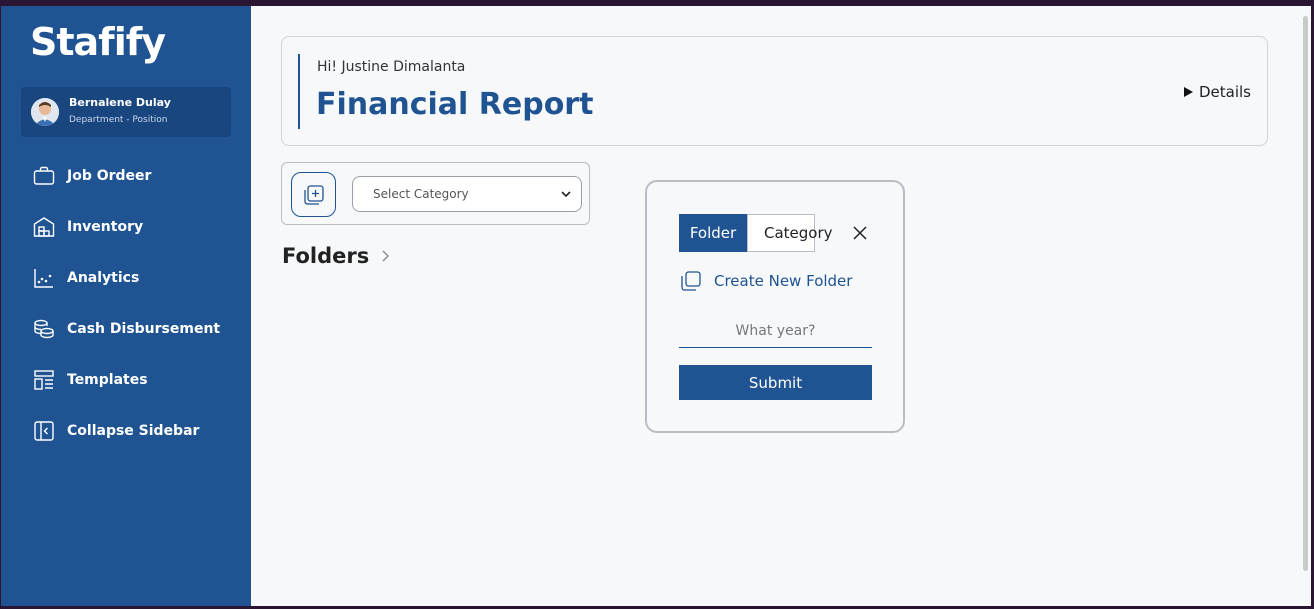 The width and height of the screenshot is (1314, 609). Describe the element at coordinates (775, 331) in the screenshot. I see `year-input` at that location.